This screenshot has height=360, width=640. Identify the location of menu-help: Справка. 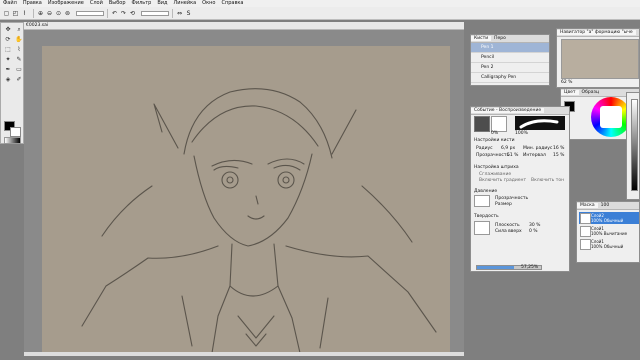
(232, 3).